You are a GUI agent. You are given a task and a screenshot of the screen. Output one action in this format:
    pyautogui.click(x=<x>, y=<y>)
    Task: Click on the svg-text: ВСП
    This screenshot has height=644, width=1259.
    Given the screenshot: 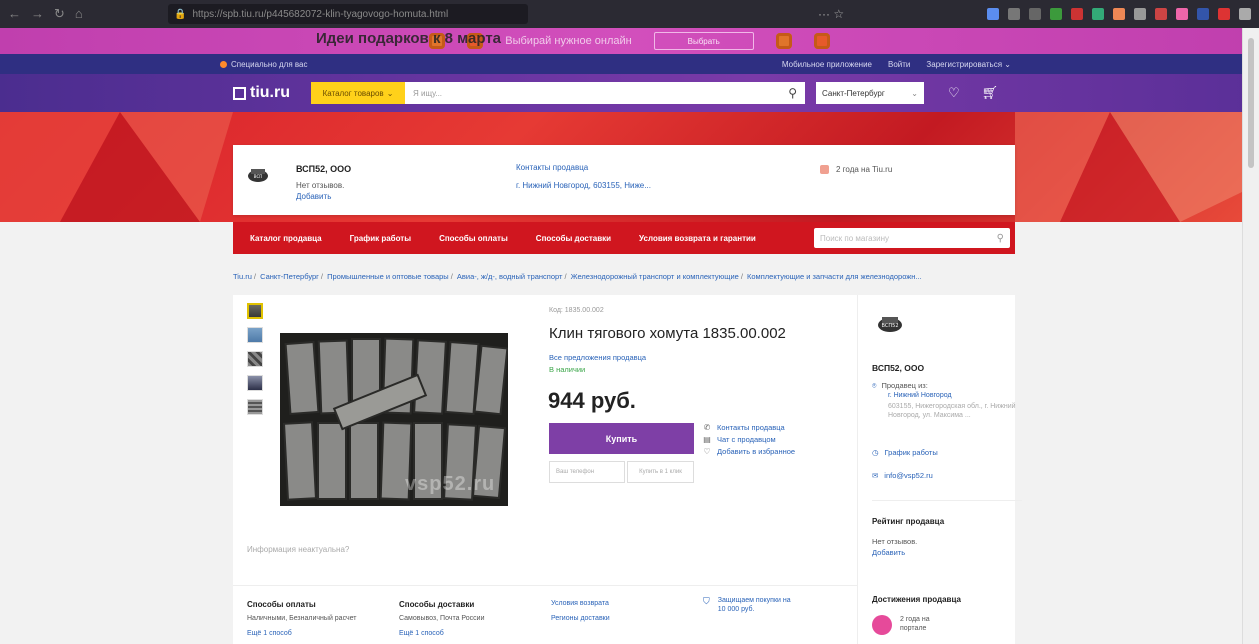 What is the action you would take?
    pyautogui.click(x=258, y=176)
    